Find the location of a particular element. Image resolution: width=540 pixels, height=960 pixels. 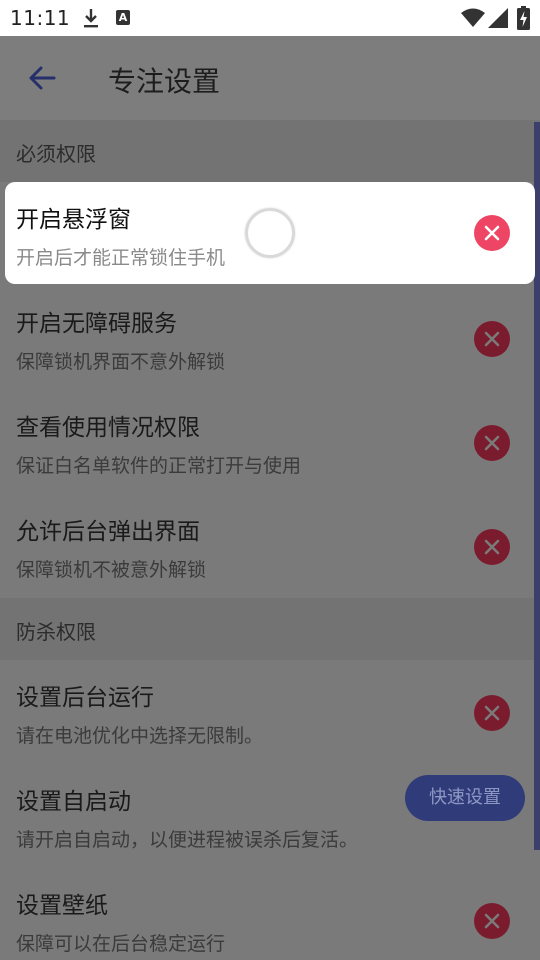

row-subtitle: 保障可以在后台稳定运行 is located at coordinates (121, 944).